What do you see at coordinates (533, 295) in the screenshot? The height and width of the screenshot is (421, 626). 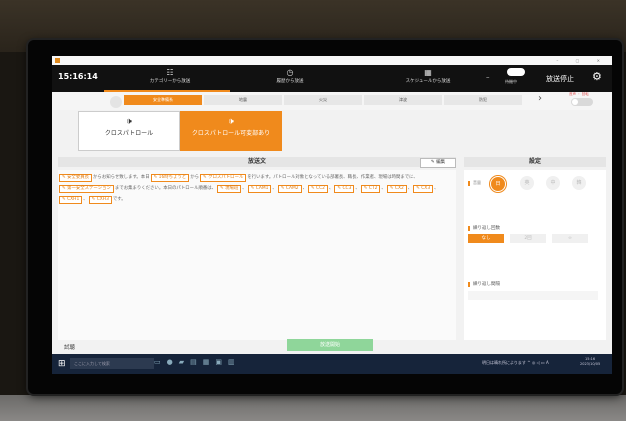 I see `interval-slider` at bounding box center [533, 295].